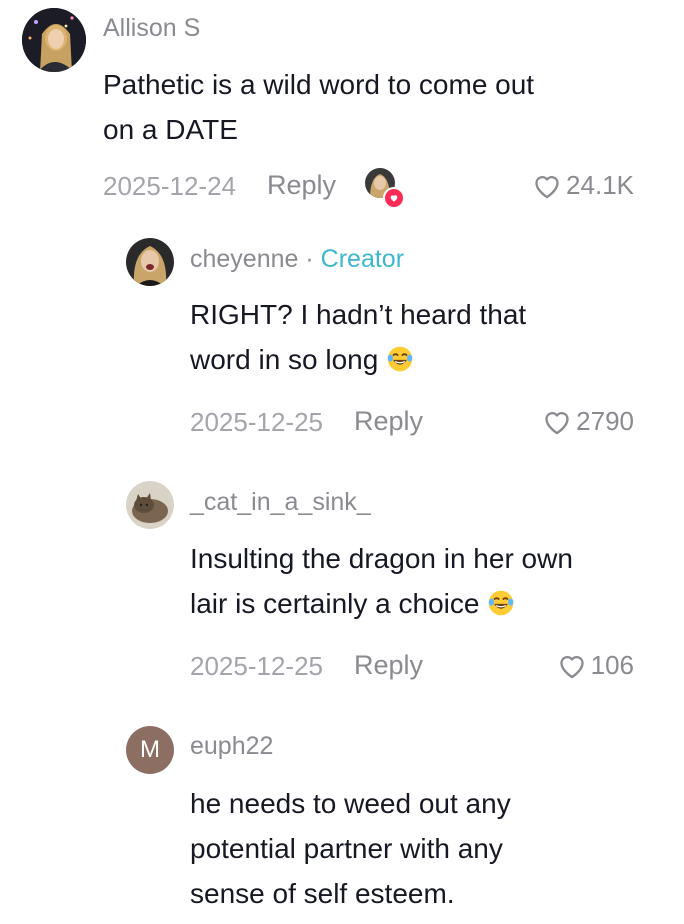 Image resolution: width=684 pixels, height=924 pixels. I want to click on user-photo-icon, so click(54, 40).